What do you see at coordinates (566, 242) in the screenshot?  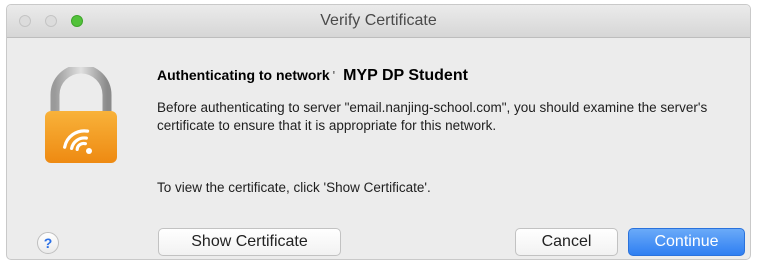 I see `cancel-button: Cancel` at bounding box center [566, 242].